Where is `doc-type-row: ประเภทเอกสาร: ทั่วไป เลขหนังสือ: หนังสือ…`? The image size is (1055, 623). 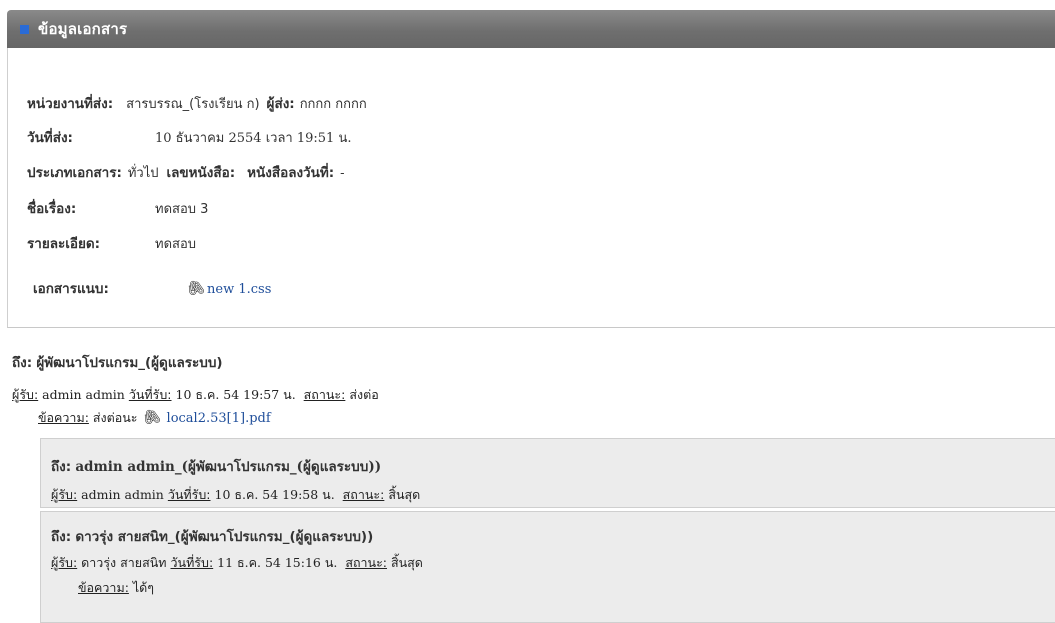 doc-type-row: ประเภทเอกสาร: ทั่วไป เลขหนังสือ: หนังสือ… is located at coordinates (186, 172).